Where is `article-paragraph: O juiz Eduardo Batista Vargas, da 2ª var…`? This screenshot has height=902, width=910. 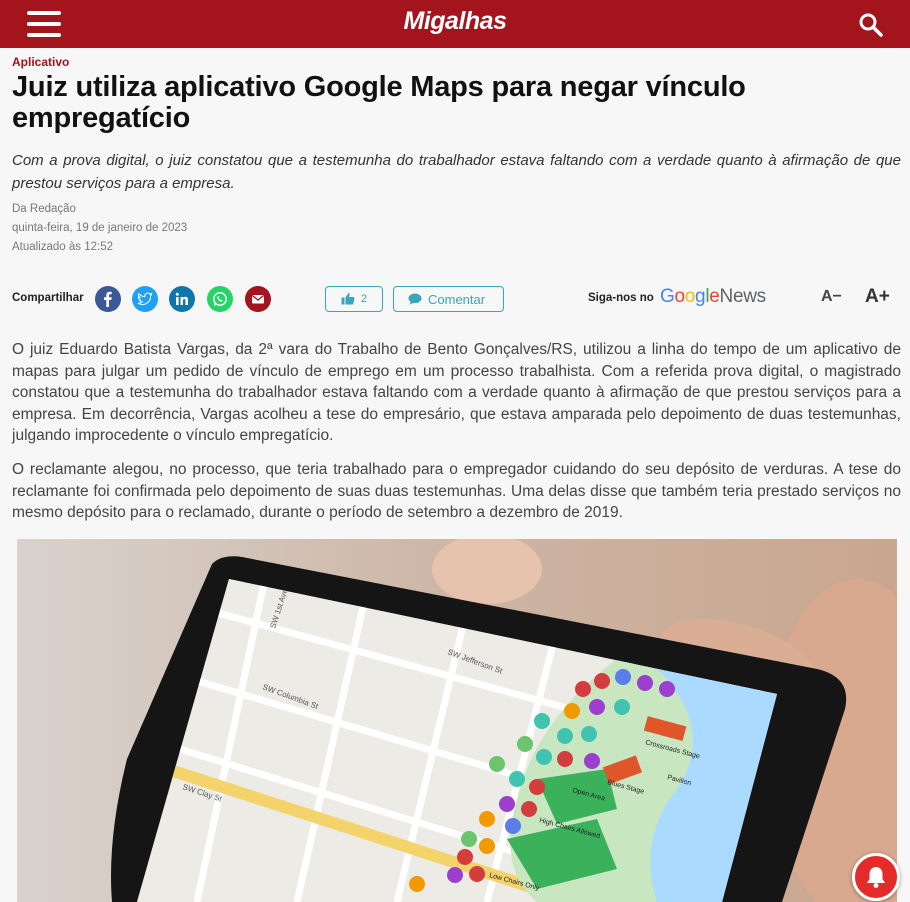
article-paragraph: O juiz Eduardo Batista Vargas, da 2ª var… is located at coordinates (456, 392).